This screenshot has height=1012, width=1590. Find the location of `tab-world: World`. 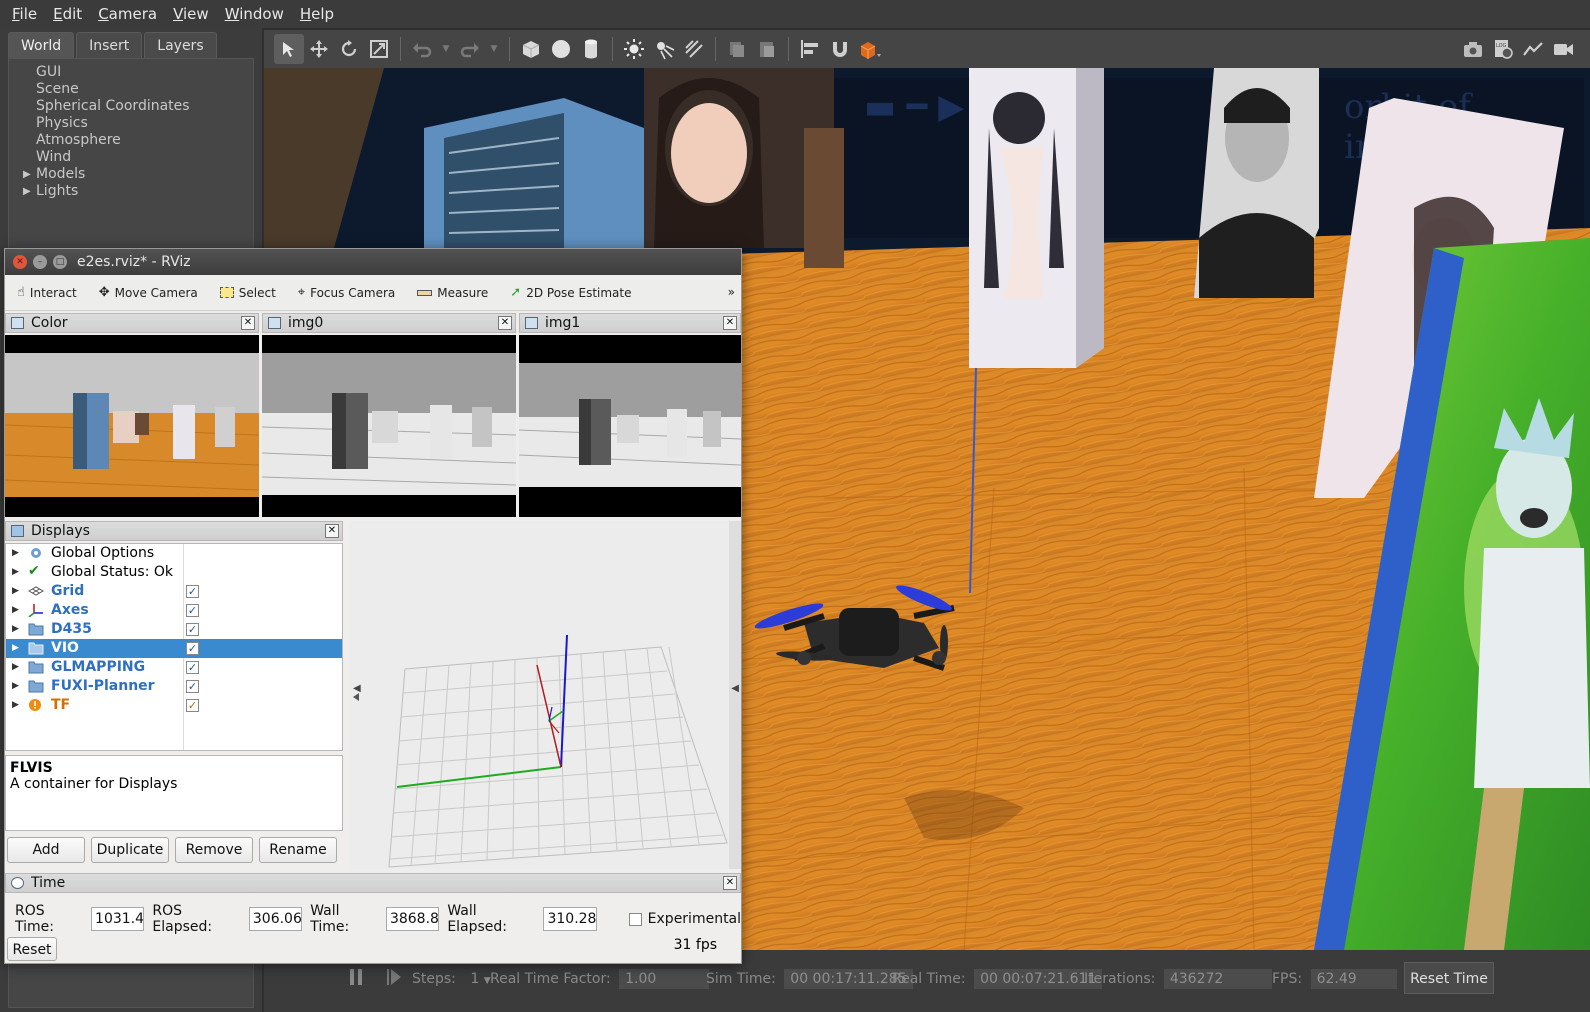

tab-world: World is located at coordinates (41, 45).